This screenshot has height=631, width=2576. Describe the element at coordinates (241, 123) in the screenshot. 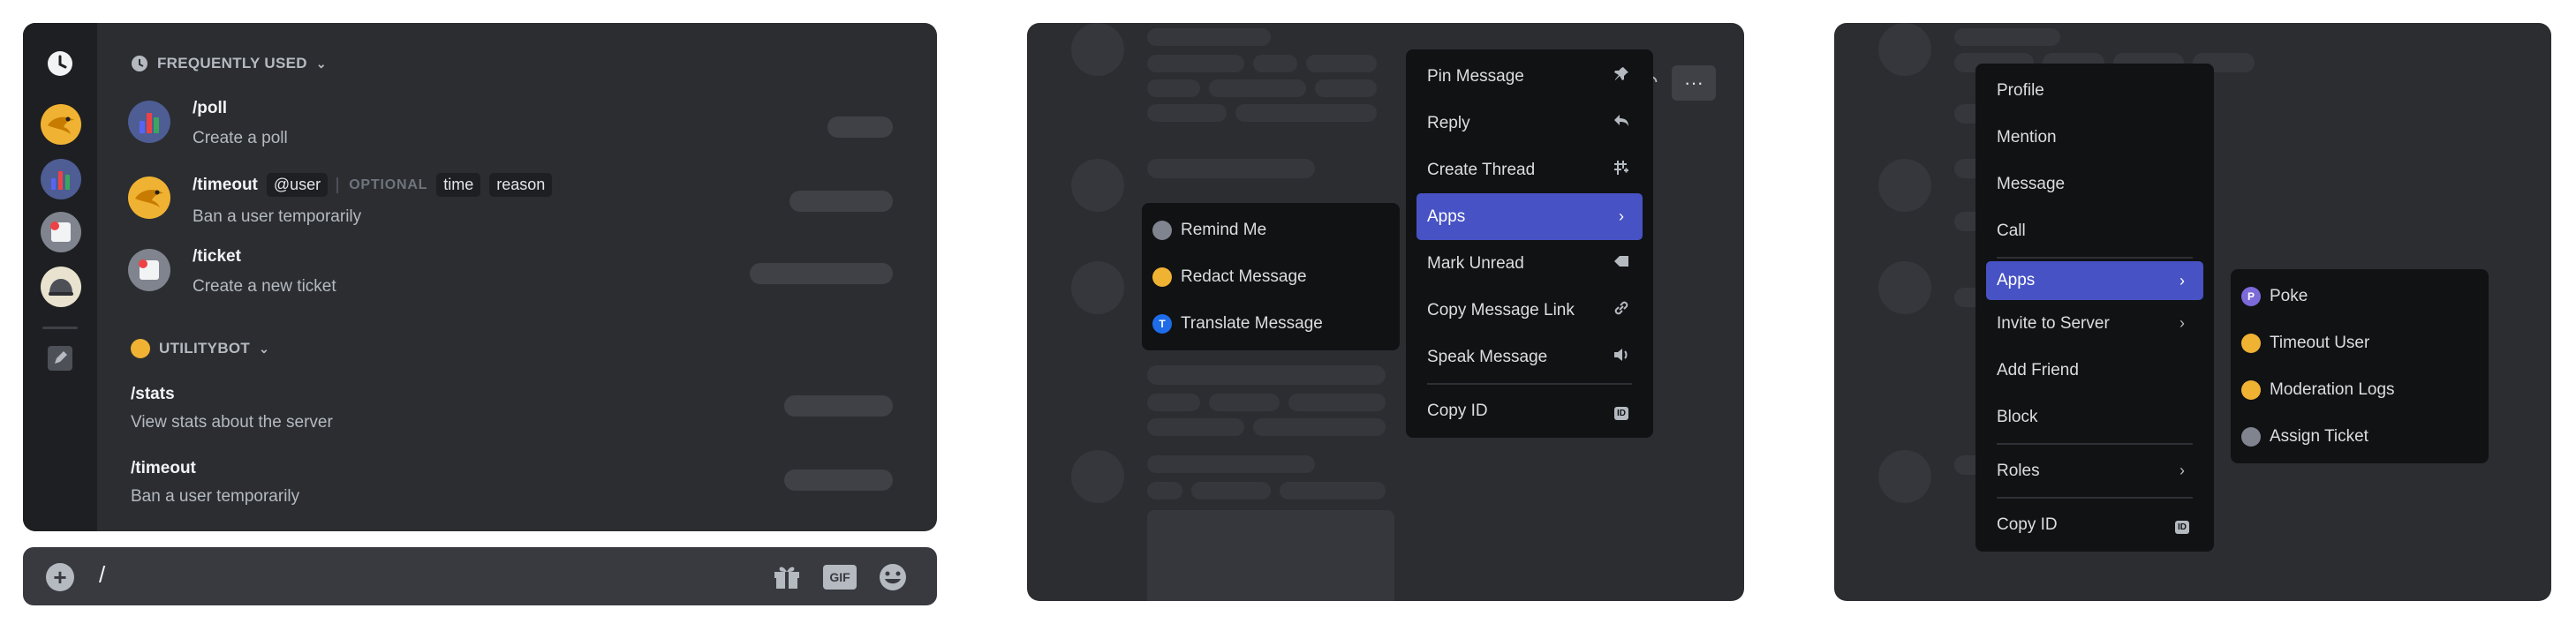

I see `command-poll: /poll Create a poll` at that location.